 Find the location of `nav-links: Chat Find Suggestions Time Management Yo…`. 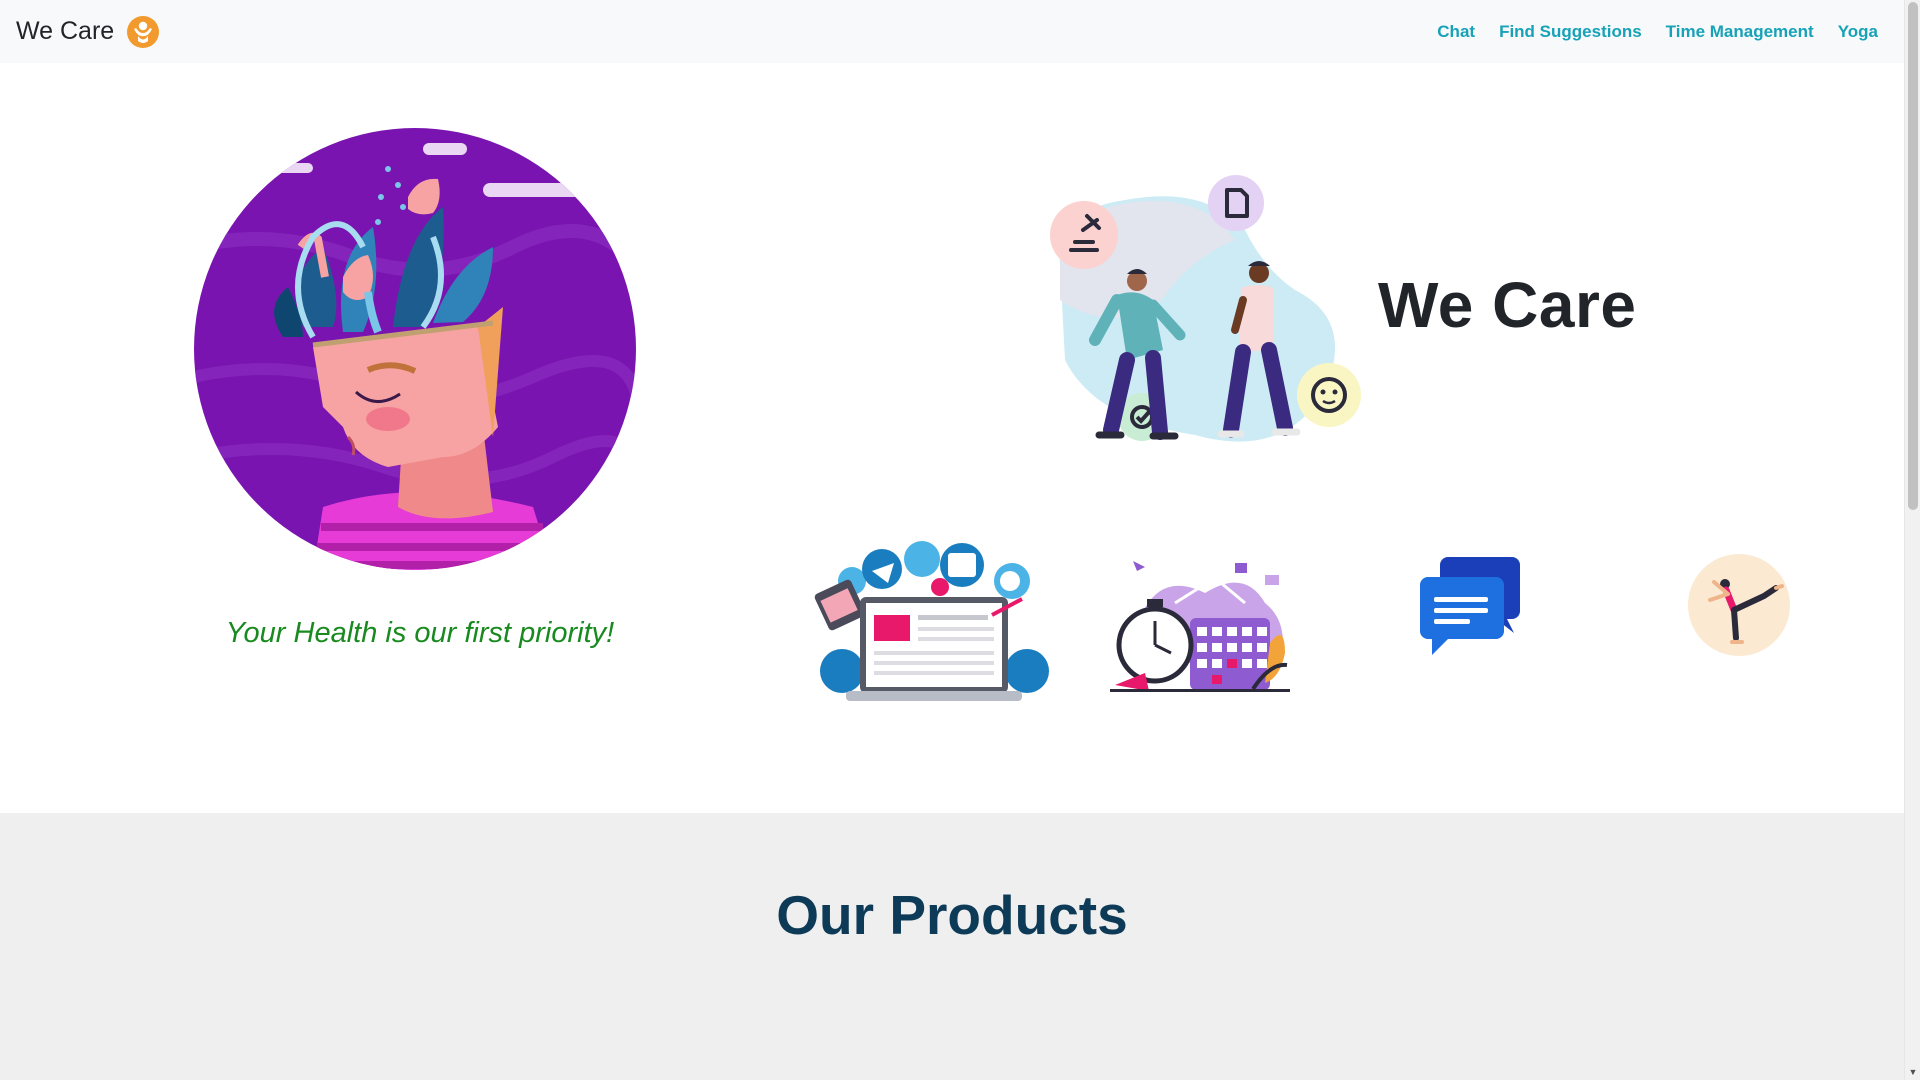

nav-links: Chat Find Suggestions Time Management Yo… is located at coordinates (1657, 32).